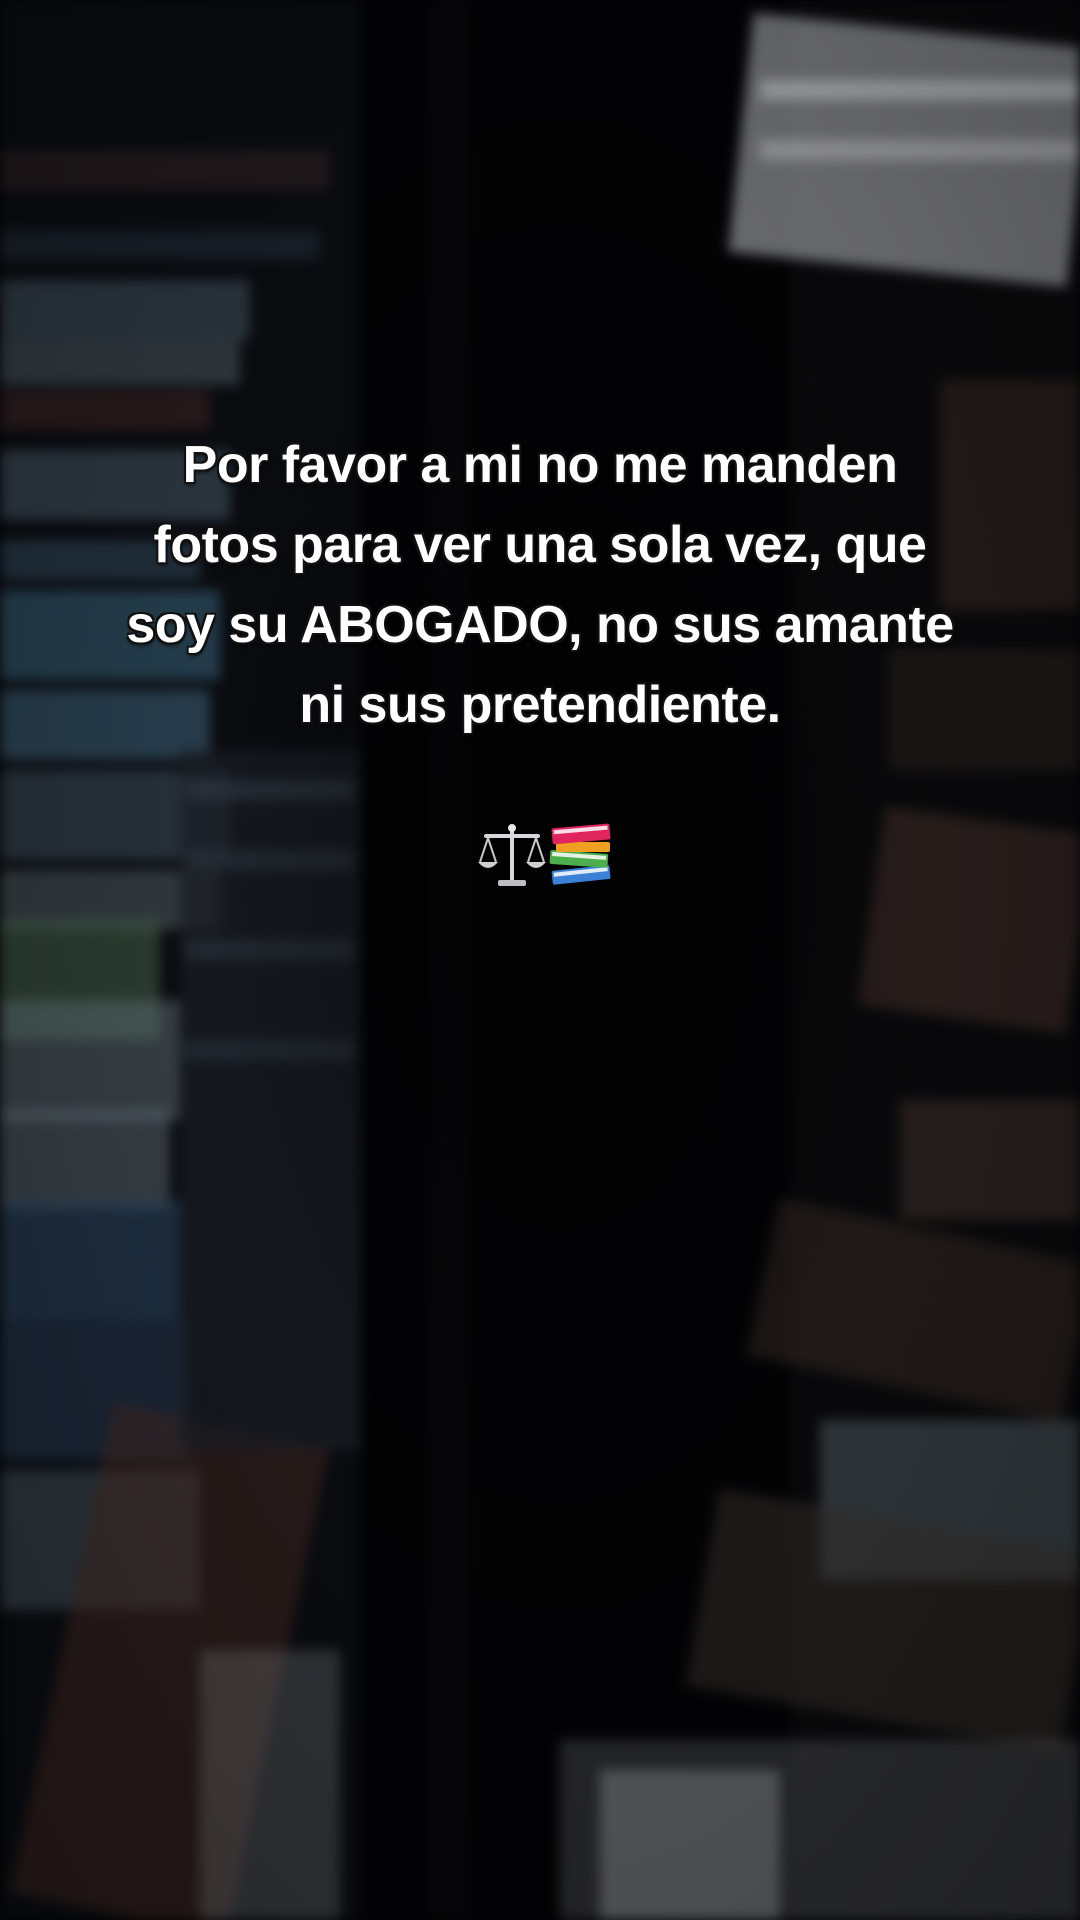  I want to click on books-icon, so click(580, 854).